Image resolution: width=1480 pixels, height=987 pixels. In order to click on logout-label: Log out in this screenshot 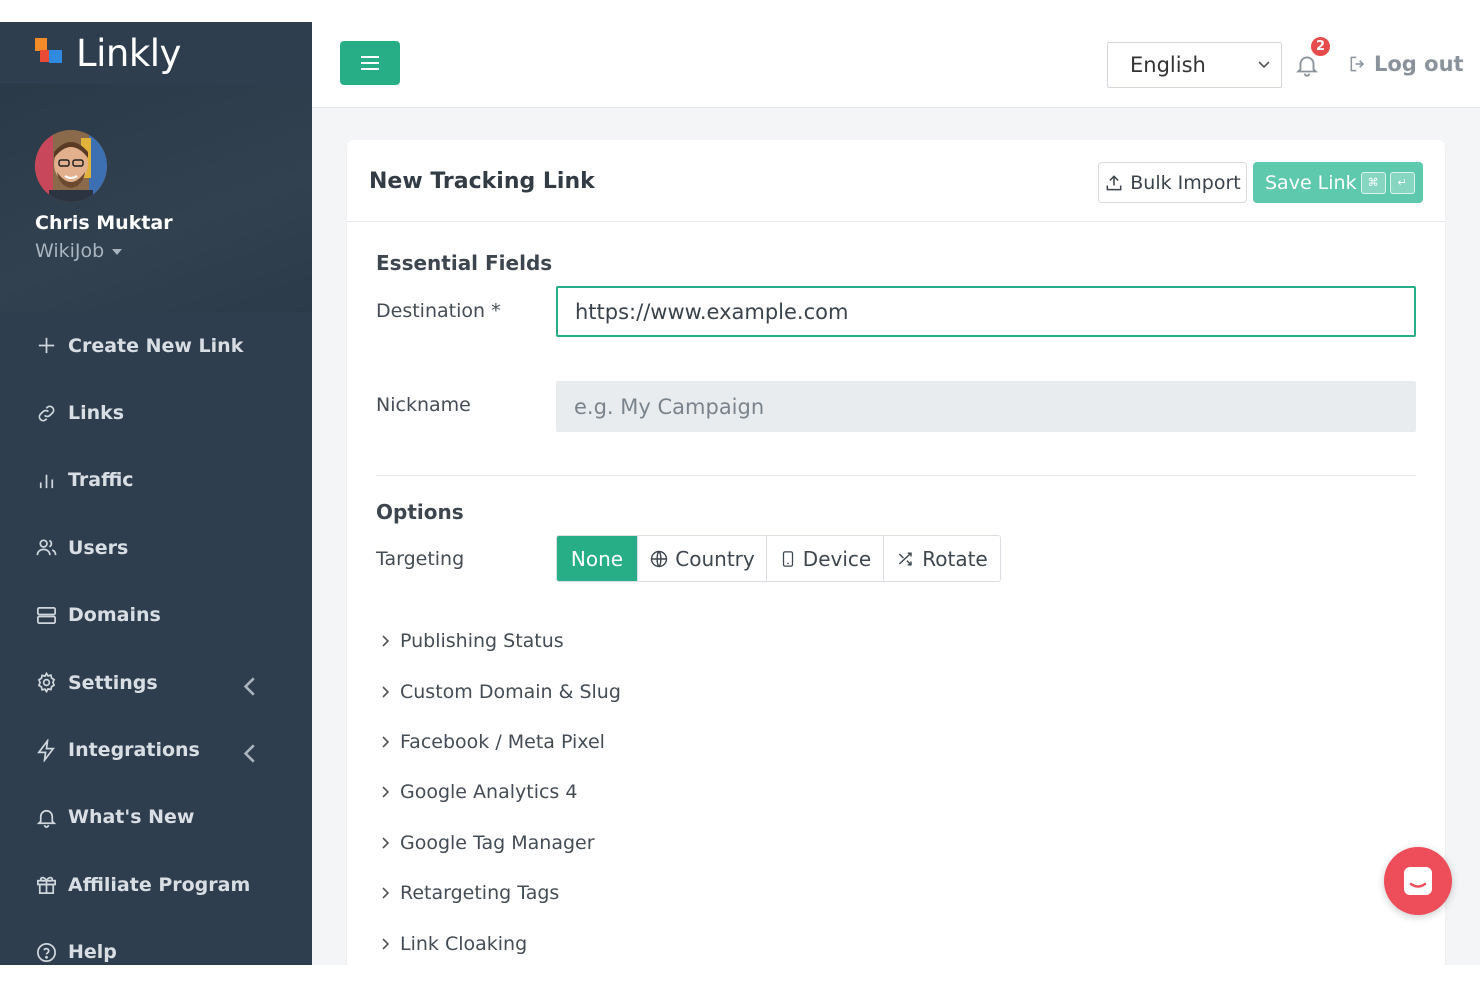, I will do `click(1419, 64)`.